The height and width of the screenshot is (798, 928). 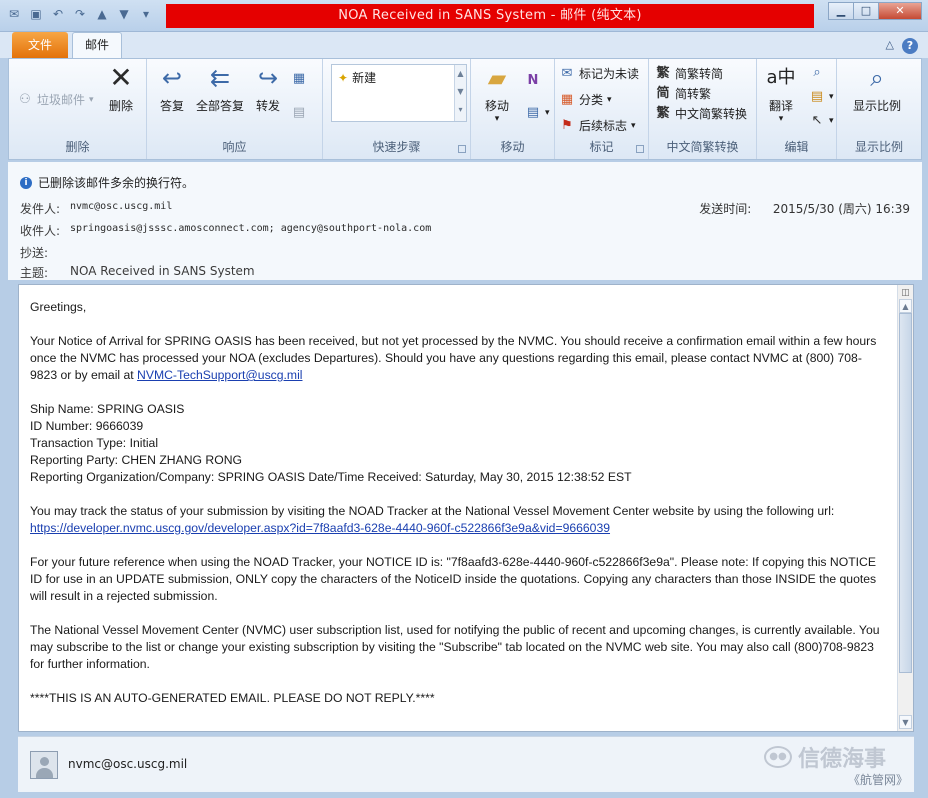 What do you see at coordinates (399, 93) in the screenshot?
I see `quick-steps-gallery: ✦ 新建 ▲ ▼ ▾` at bounding box center [399, 93].